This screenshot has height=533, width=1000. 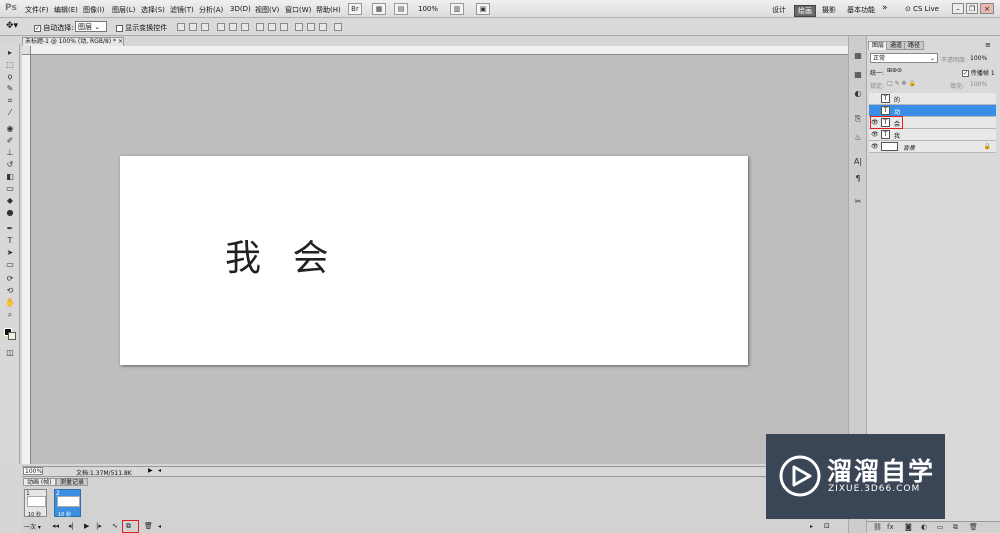 What do you see at coordinates (858, 93) in the screenshot?
I see `adjustments-panel-icon: ◐` at bounding box center [858, 93].